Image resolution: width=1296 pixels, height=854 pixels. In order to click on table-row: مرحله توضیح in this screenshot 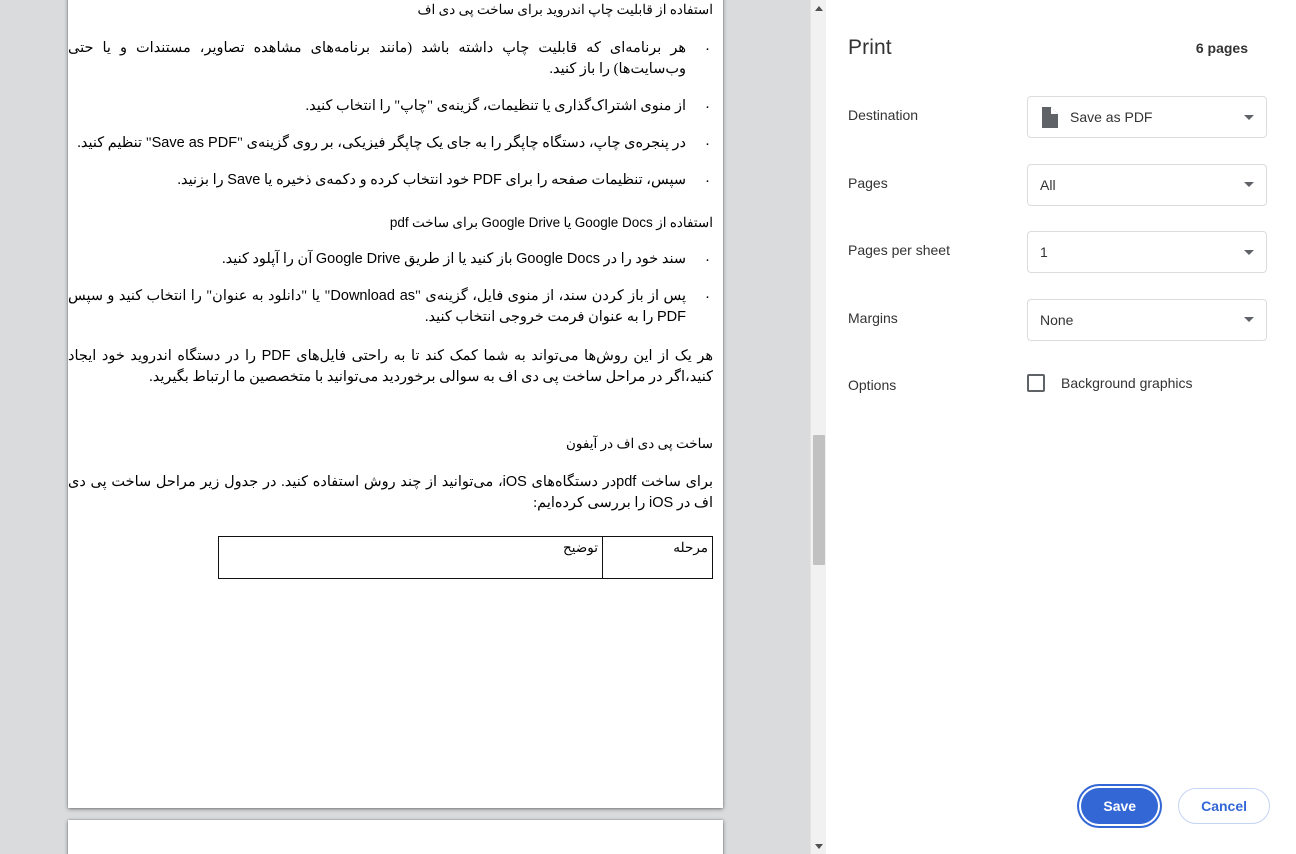, I will do `click(465, 557)`.